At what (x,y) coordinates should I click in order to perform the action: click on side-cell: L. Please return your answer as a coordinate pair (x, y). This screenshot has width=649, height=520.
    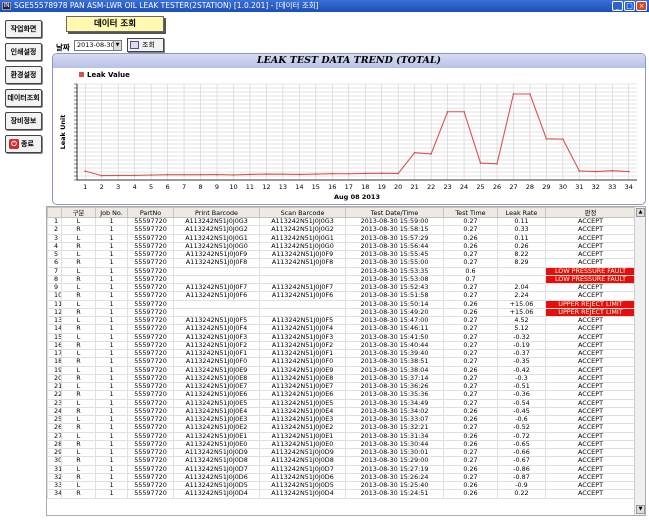
    Looking at the image, I should click on (78, 287).